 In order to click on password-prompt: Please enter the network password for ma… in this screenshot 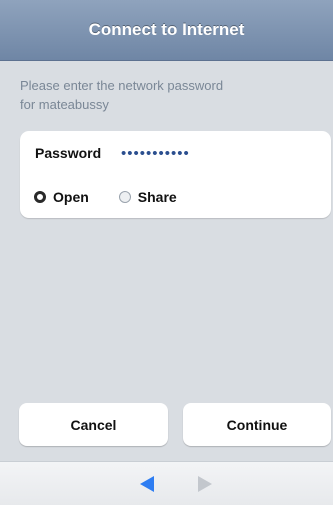, I will do `click(165, 95)`.